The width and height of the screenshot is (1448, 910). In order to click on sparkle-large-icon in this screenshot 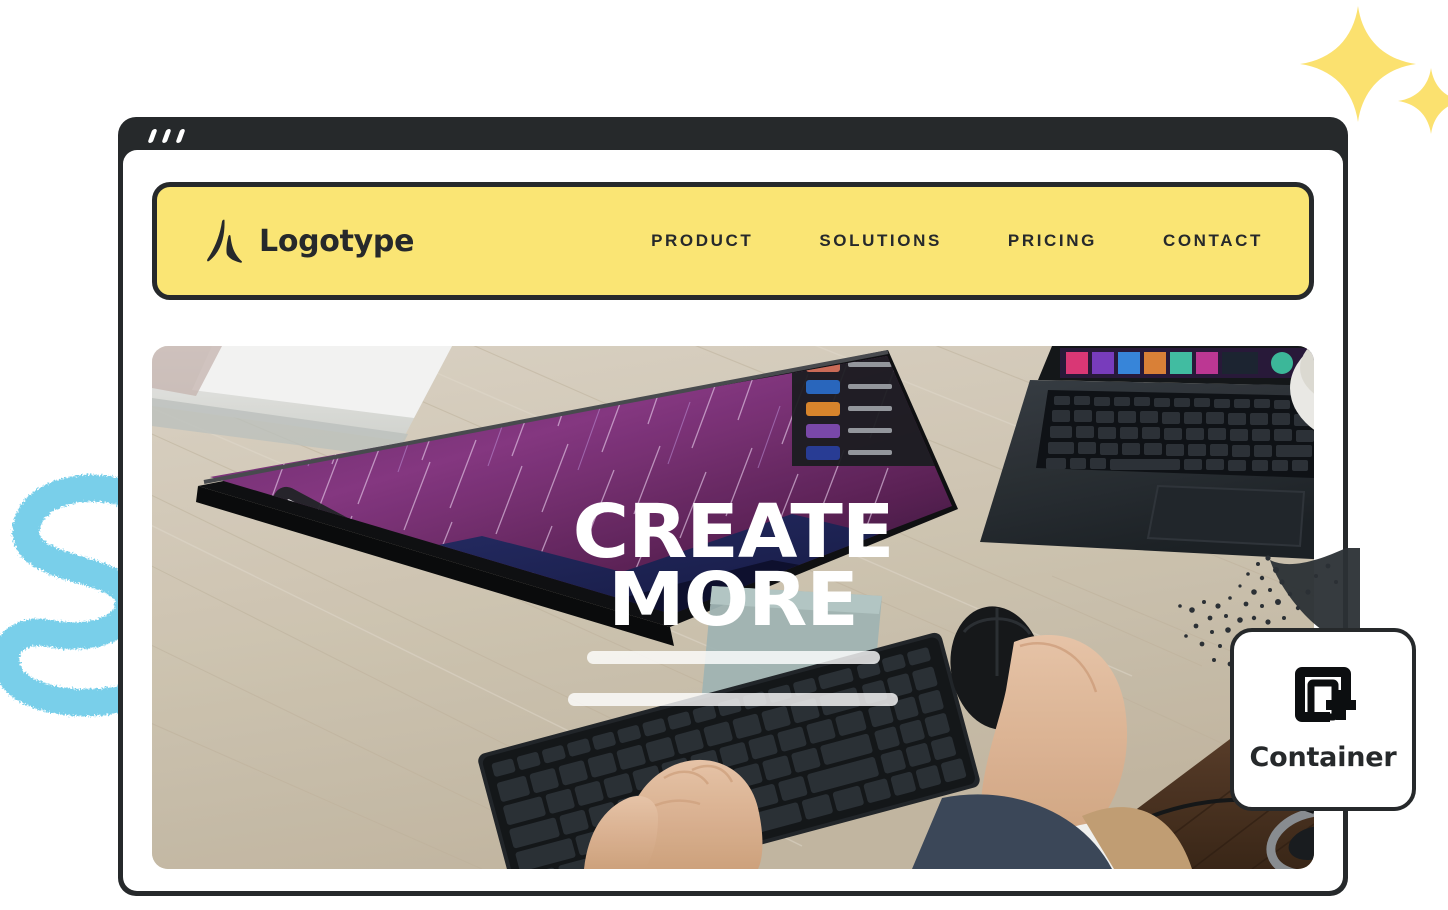, I will do `click(1358, 64)`.